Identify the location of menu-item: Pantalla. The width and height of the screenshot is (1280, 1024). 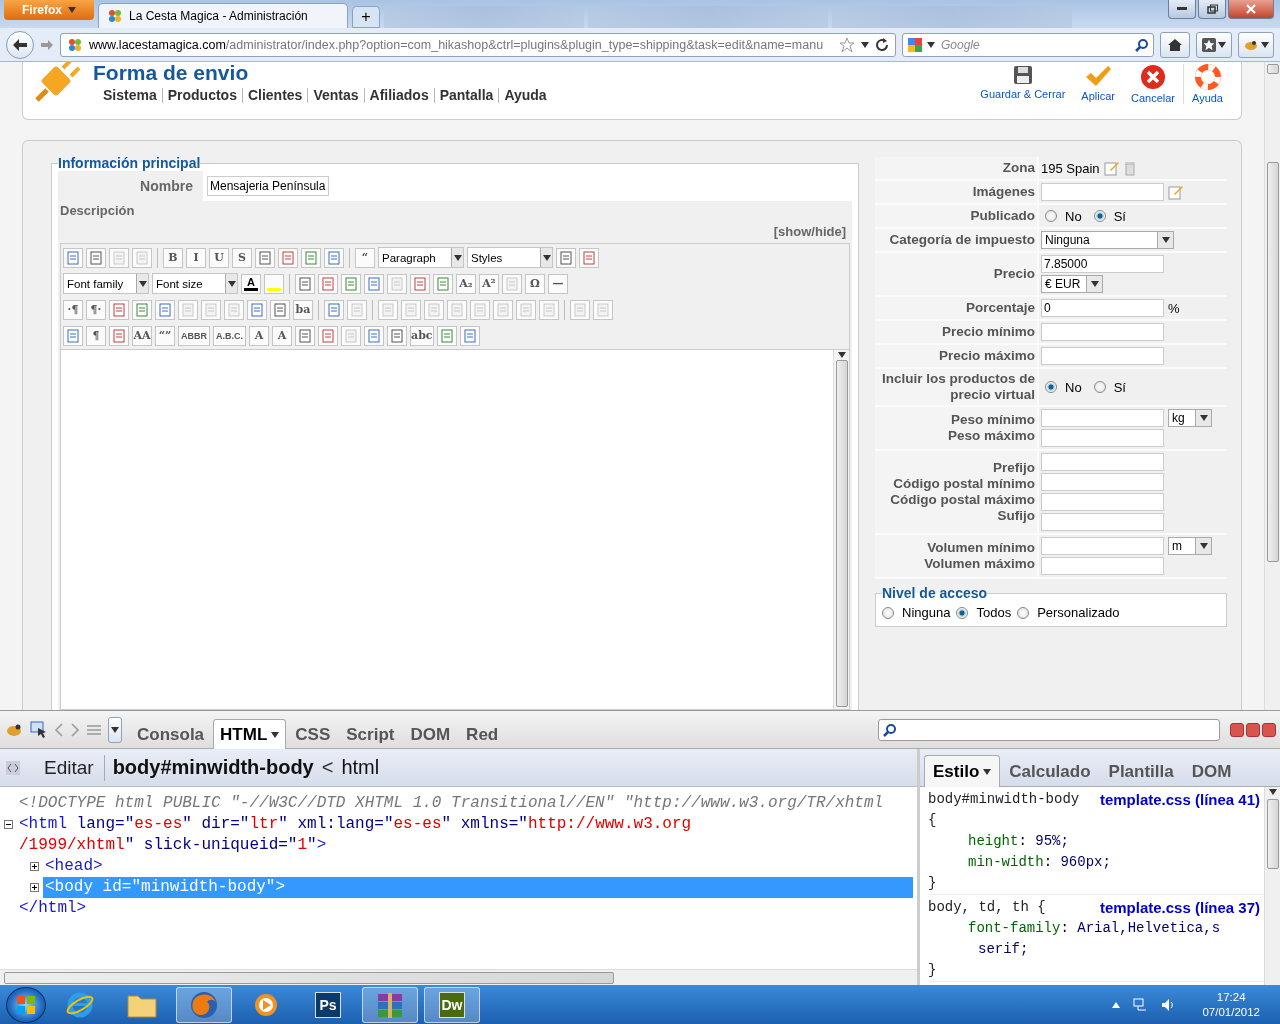
(466, 95).